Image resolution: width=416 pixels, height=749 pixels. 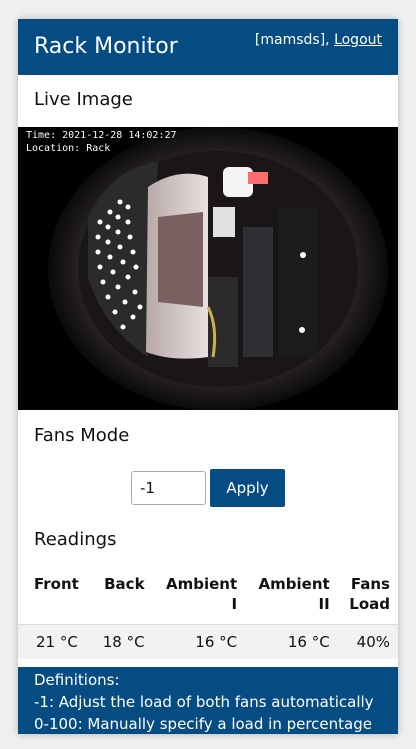 What do you see at coordinates (101, 135) in the screenshot?
I see `camera-timestamp: Time: 2021-12-28 14:02:27` at bounding box center [101, 135].